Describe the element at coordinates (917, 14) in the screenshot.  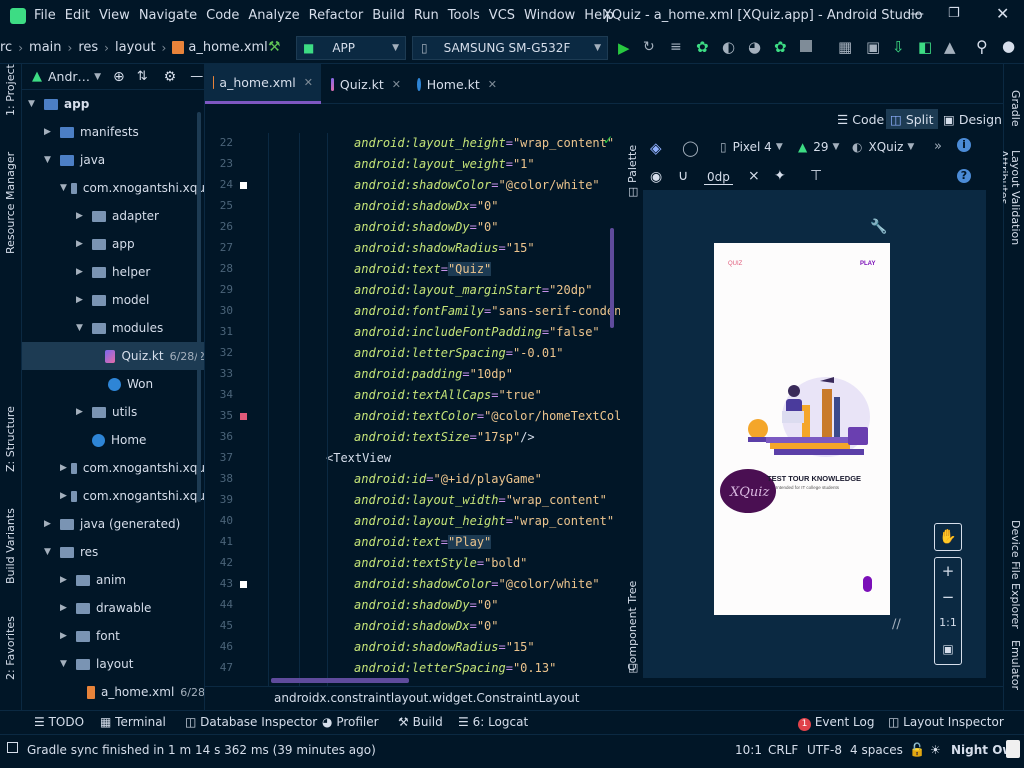
I see `minimize-icon: —` at that location.